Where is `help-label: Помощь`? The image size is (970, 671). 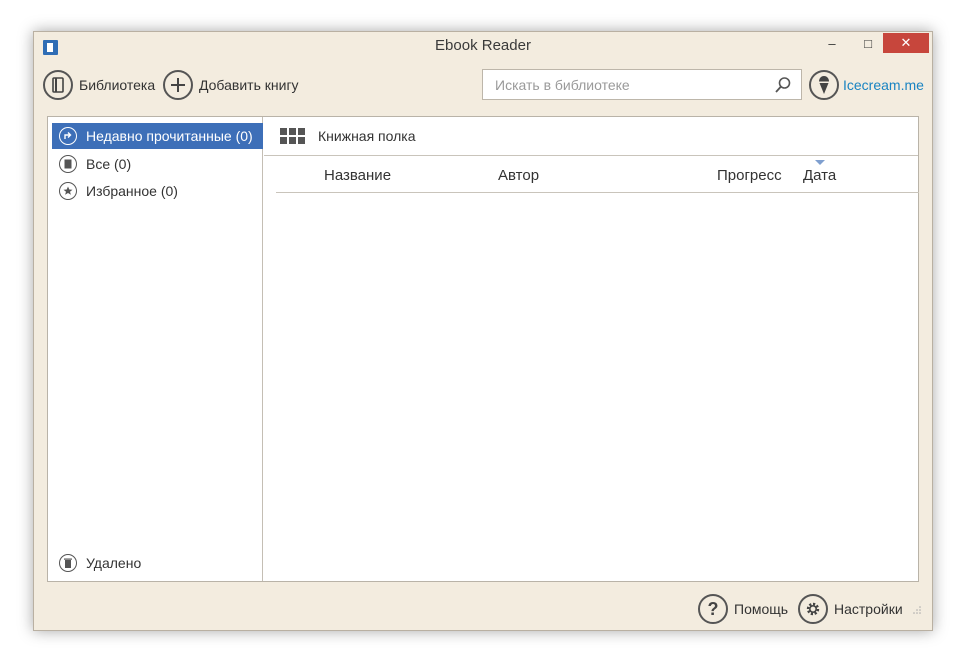
help-label: Помощь is located at coordinates (761, 609).